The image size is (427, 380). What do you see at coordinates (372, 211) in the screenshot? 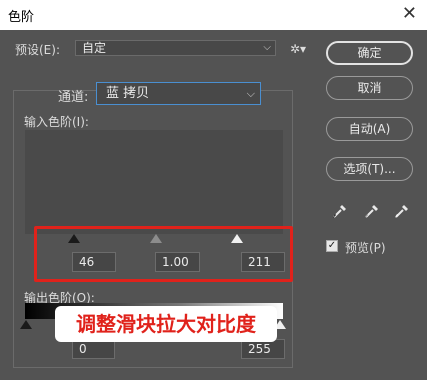
I see `gray-eyedropper-icon` at bounding box center [372, 211].